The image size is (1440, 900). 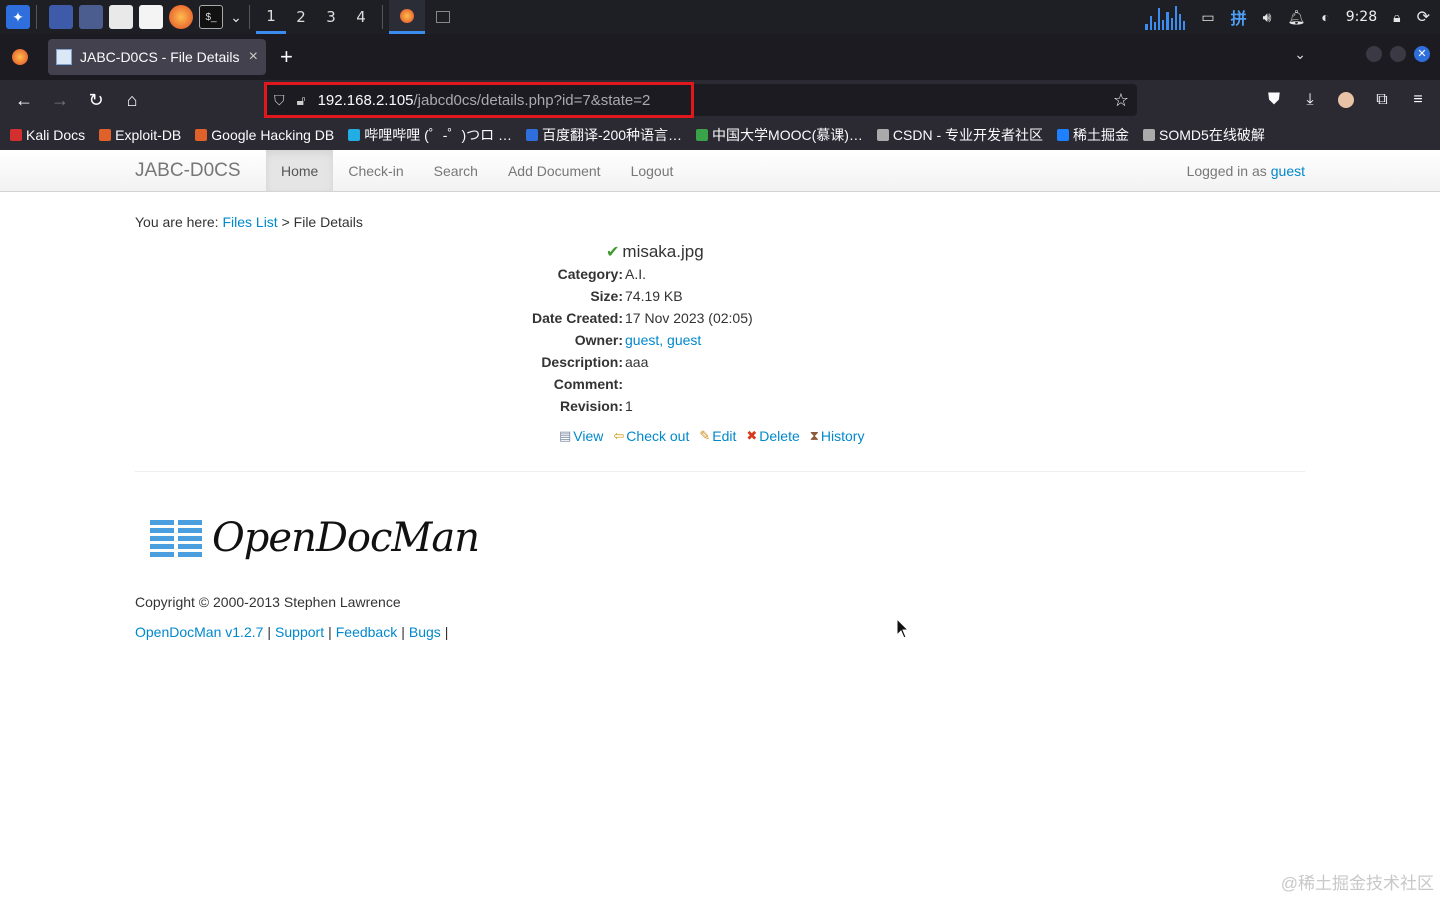 I want to click on footer-link: Bugs, so click(x=425, y=632).